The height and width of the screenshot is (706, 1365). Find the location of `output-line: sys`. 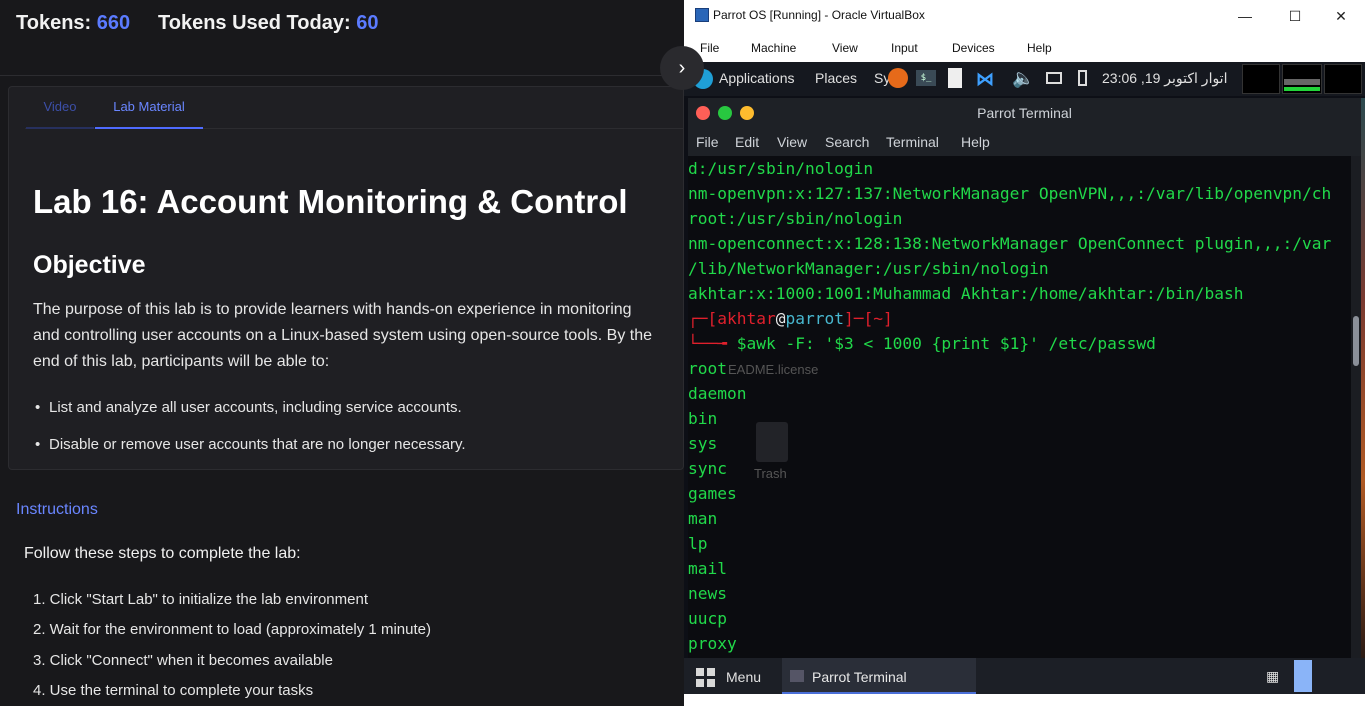

output-line: sys is located at coordinates (703, 443).